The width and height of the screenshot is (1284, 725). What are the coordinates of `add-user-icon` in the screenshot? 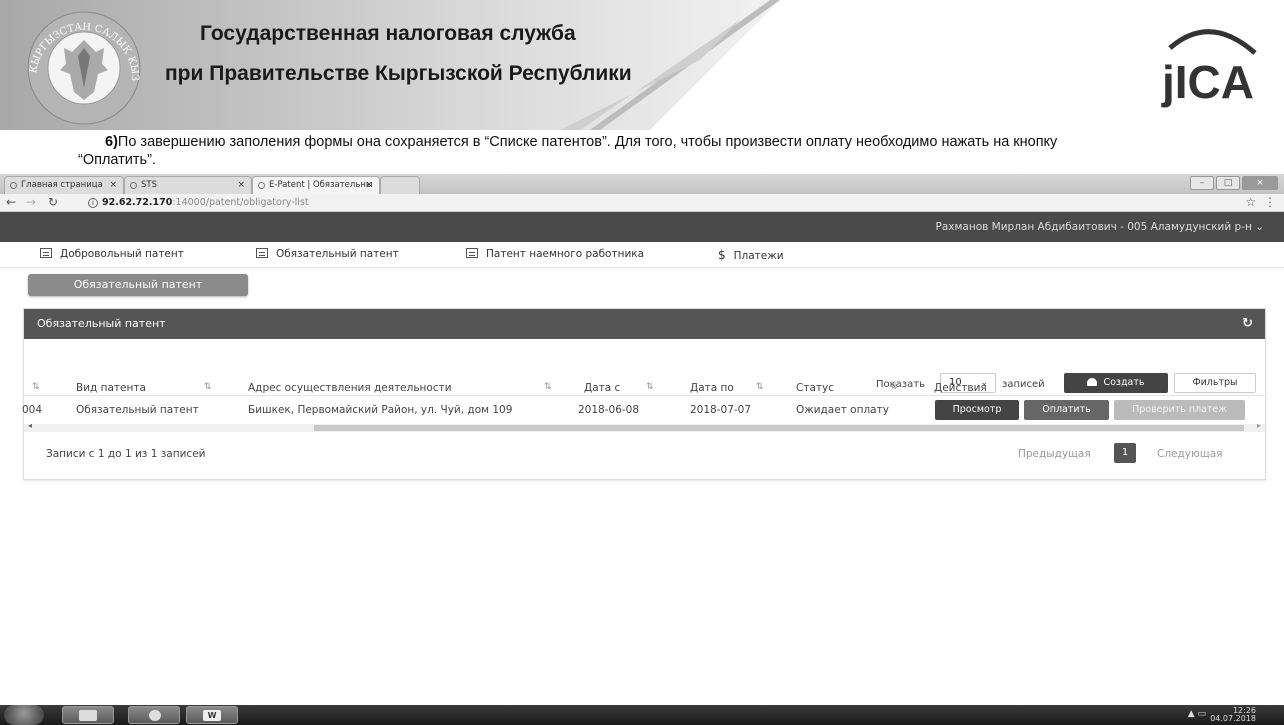 It's located at (1092, 382).